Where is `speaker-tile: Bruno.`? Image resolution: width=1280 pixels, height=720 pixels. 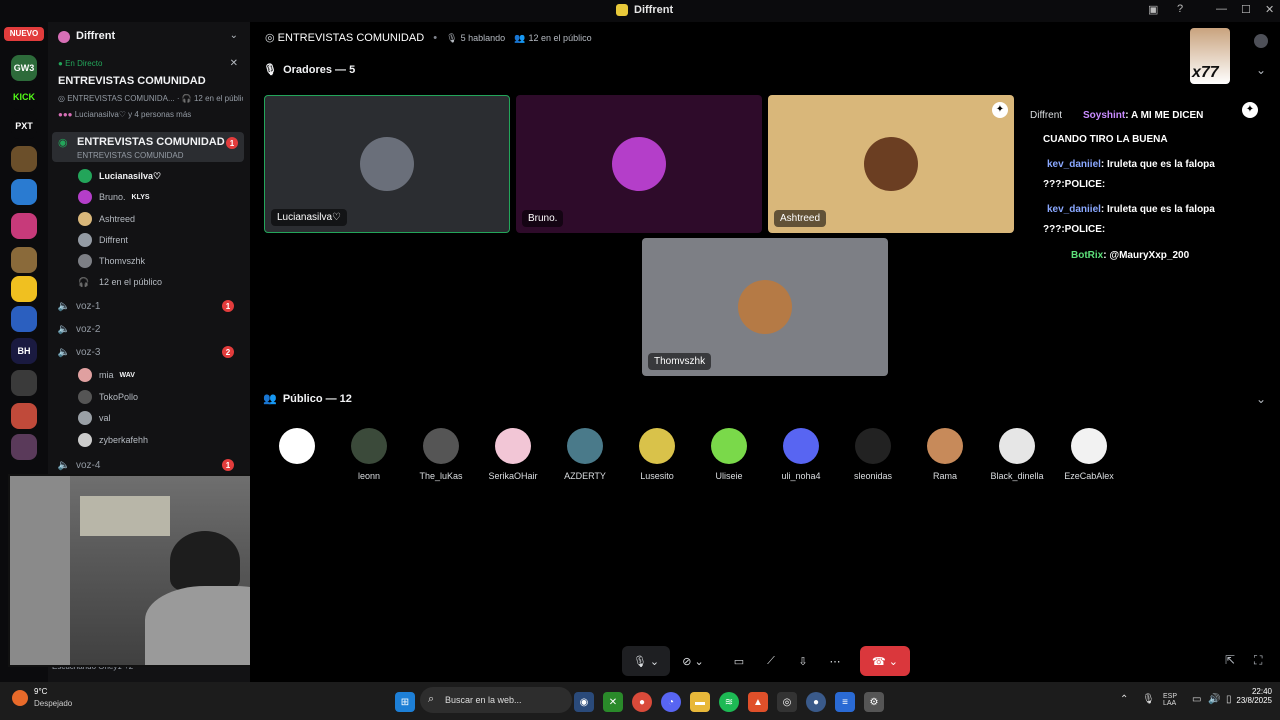 speaker-tile: Bruno. is located at coordinates (639, 164).